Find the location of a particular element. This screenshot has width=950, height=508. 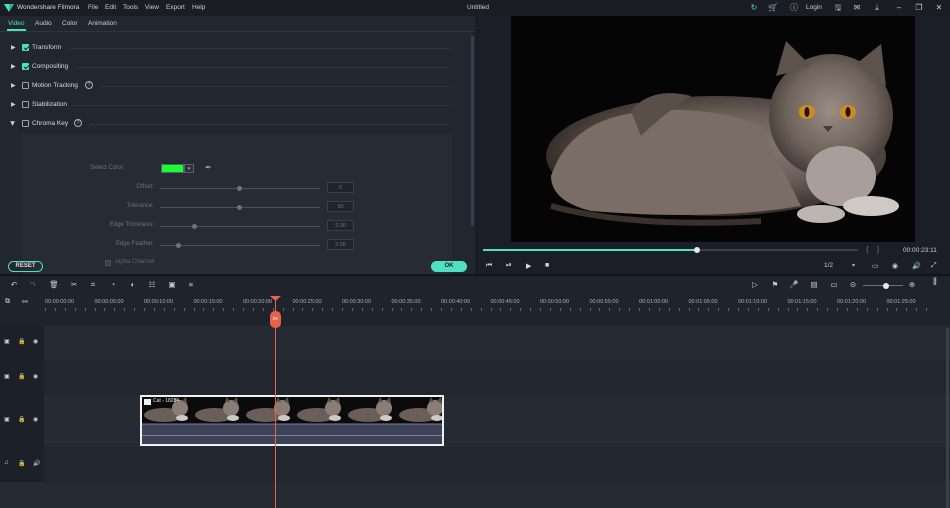

add-track-icon: ⧉ is located at coordinates (7, 302).